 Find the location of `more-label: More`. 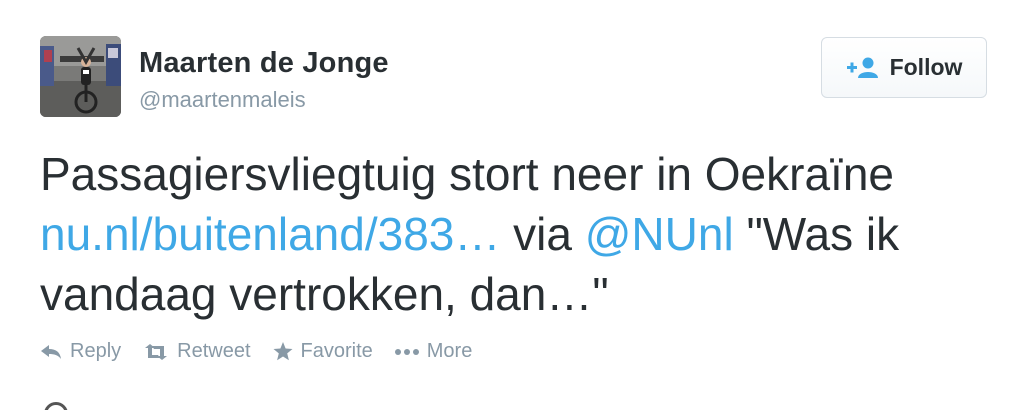

more-label: More is located at coordinates (449, 351).